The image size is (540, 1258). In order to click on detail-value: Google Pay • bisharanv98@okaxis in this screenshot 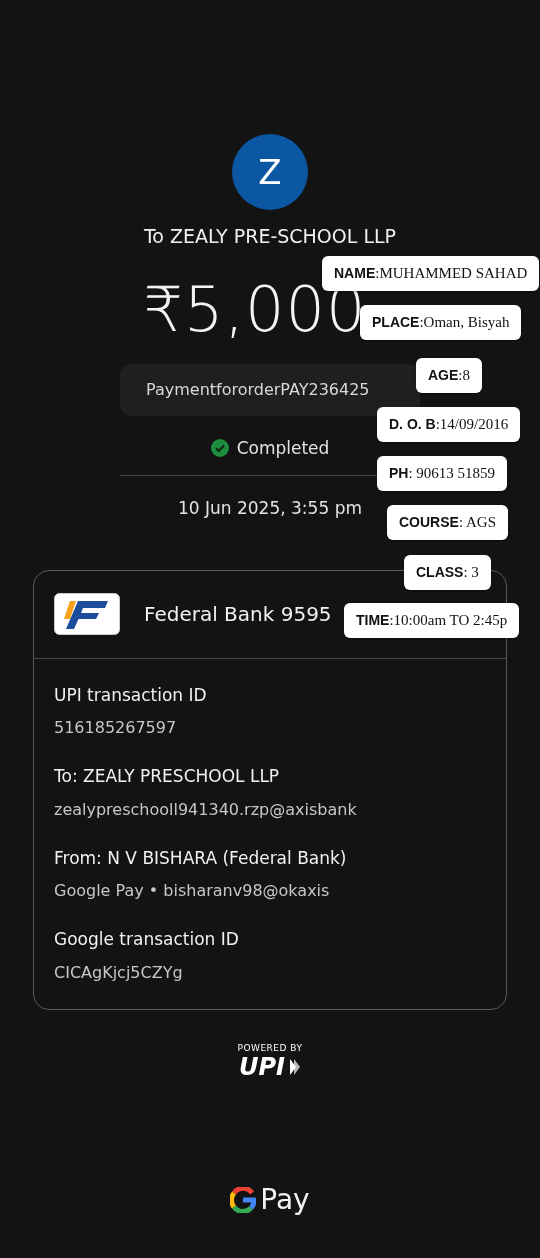, I will do `click(192, 891)`.